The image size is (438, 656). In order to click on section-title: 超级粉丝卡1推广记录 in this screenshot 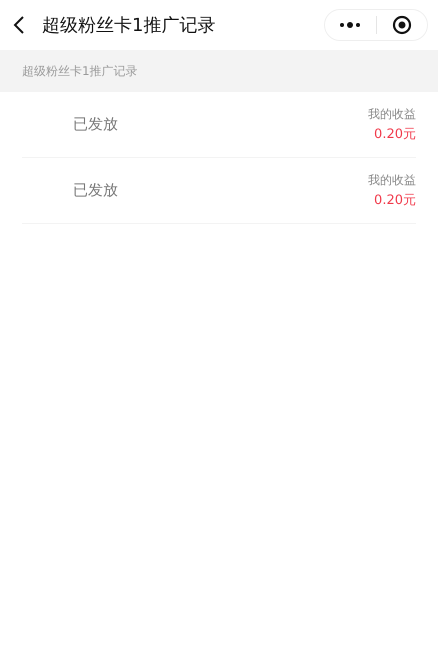, I will do `click(80, 71)`.